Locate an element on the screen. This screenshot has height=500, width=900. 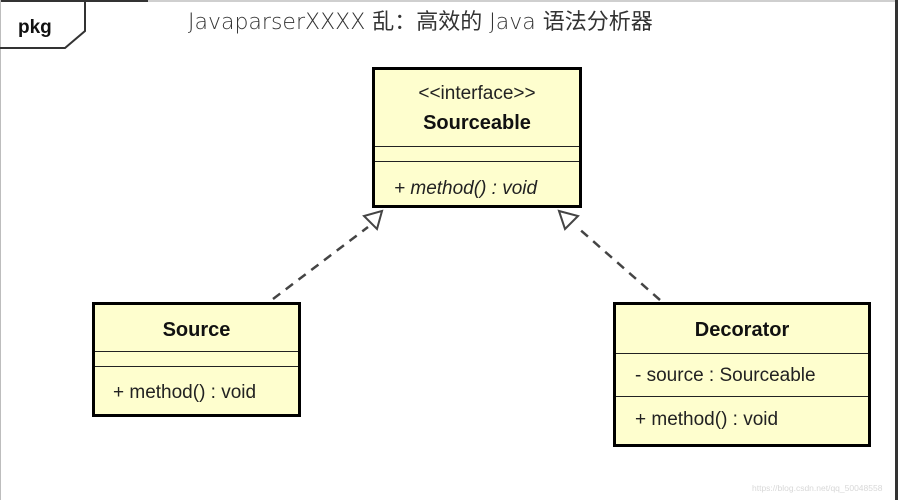
class-name: Decorator is located at coordinates (742, 330).